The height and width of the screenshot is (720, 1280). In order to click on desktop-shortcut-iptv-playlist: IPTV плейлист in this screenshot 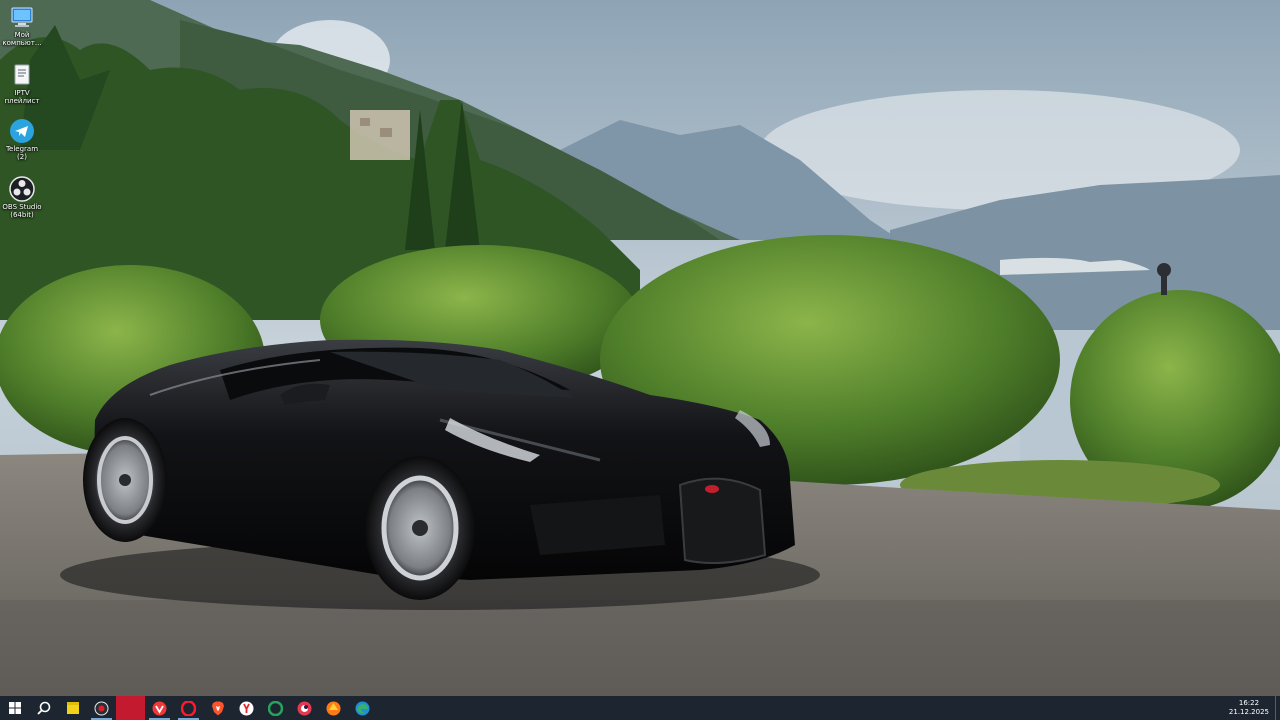, I will do `click(22, 83)`.